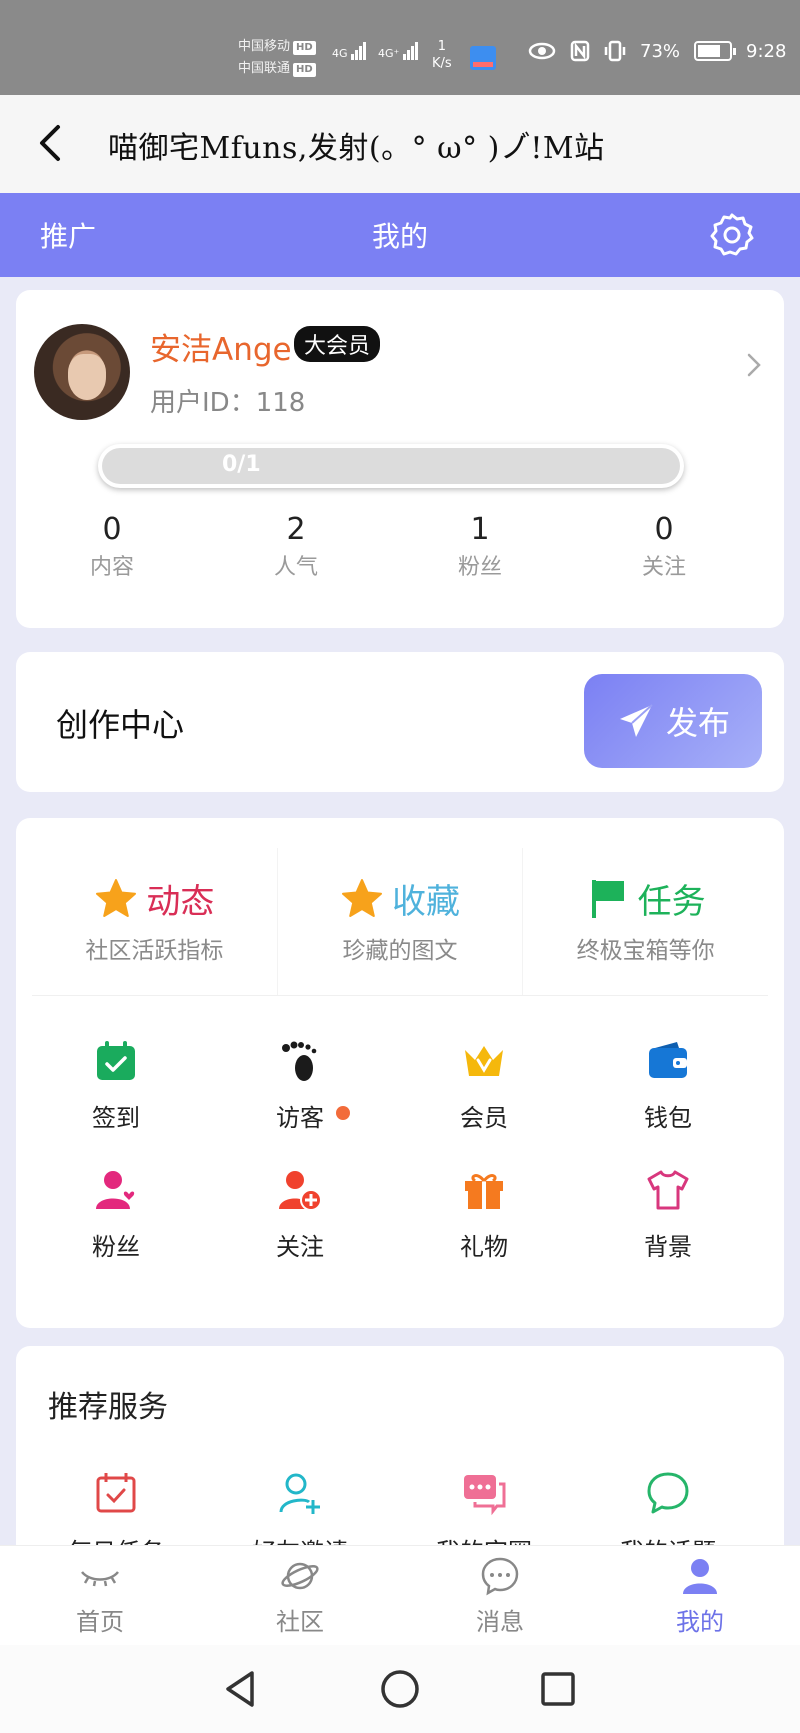 This screenshot has width=800, height=1733. I want to click on clock: 9:28, so click(766, 51).